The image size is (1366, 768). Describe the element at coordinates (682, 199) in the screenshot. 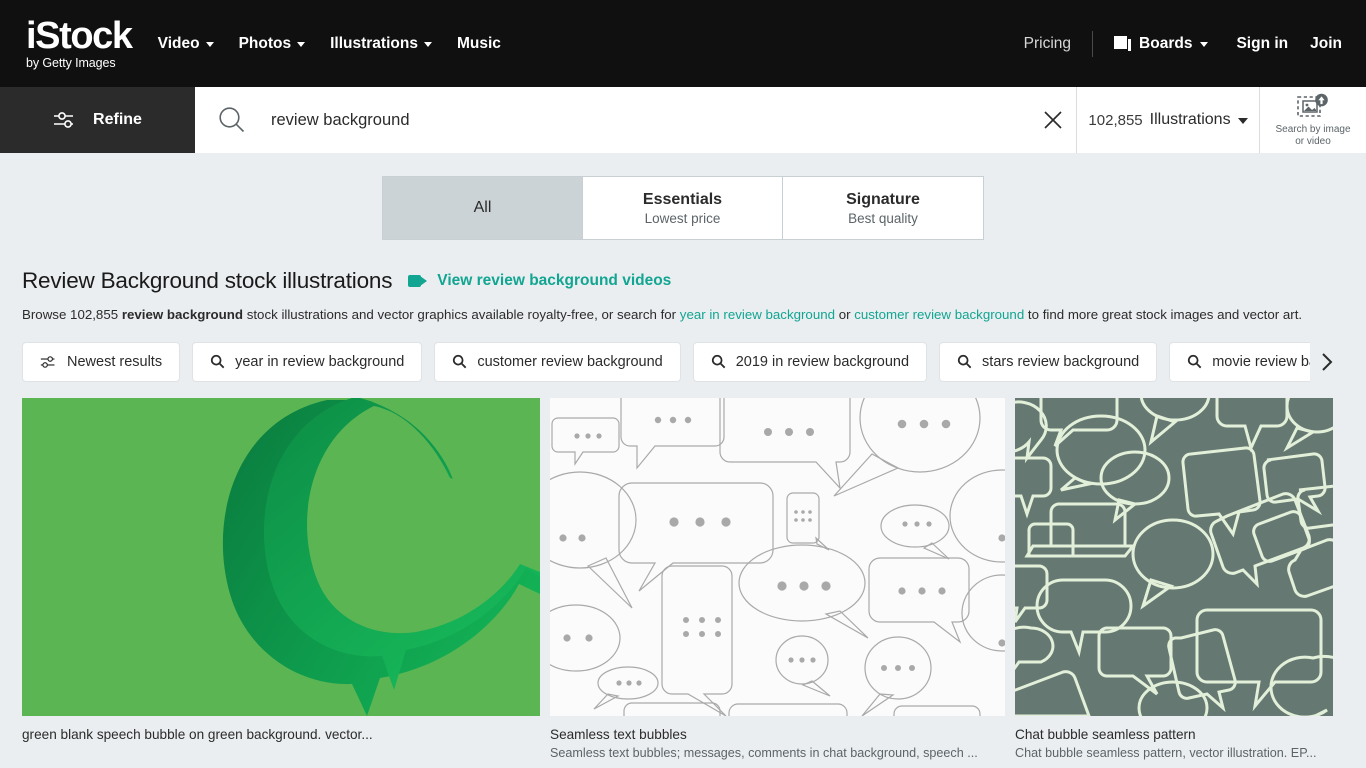

I see `tab-title: Essentials` at that location.